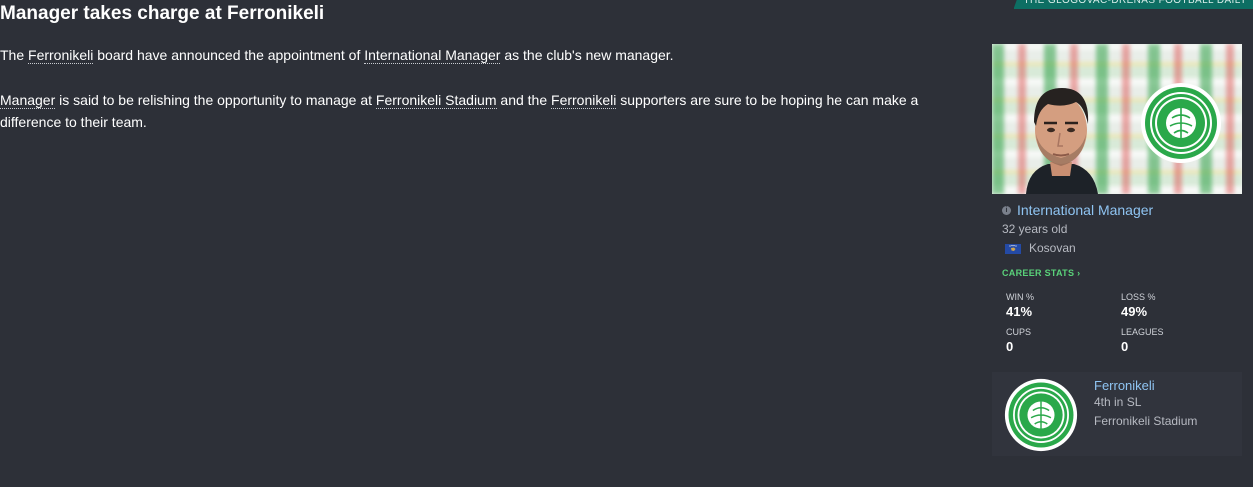 This screenshot has height=487, width=1253. What do you see at coordinates (28, 100) in the screenshot?
I see `manager-link: Manager` at bounding box center [28, 100].